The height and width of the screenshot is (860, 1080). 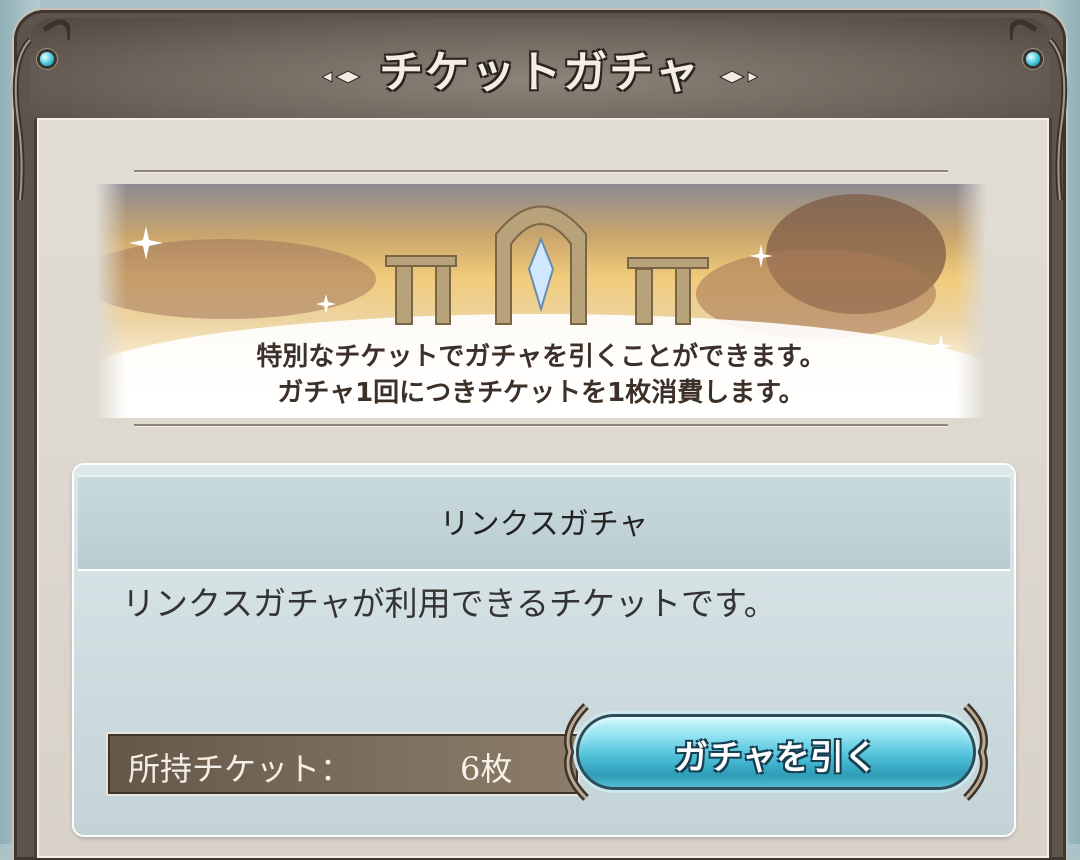 I want to click on banner-bottom-divider, so click(x=541, y=425).